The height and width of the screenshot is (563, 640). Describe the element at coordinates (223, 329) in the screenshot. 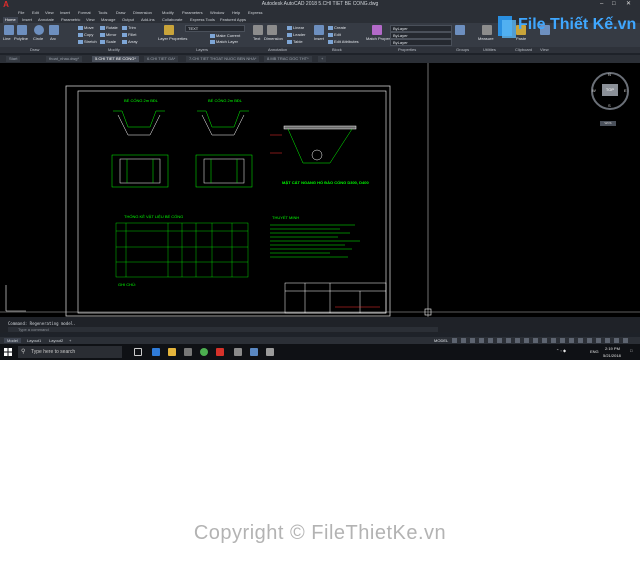

I see `command-input: Type a command` at that location.